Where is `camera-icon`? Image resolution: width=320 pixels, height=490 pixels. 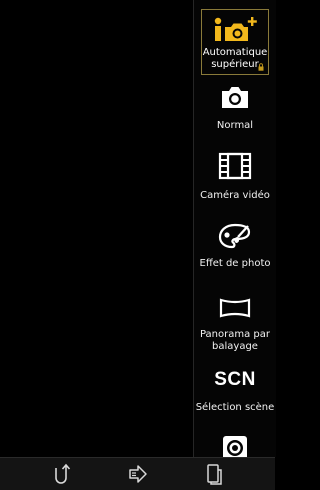 camera-icon is located at coordinates (235, 97).